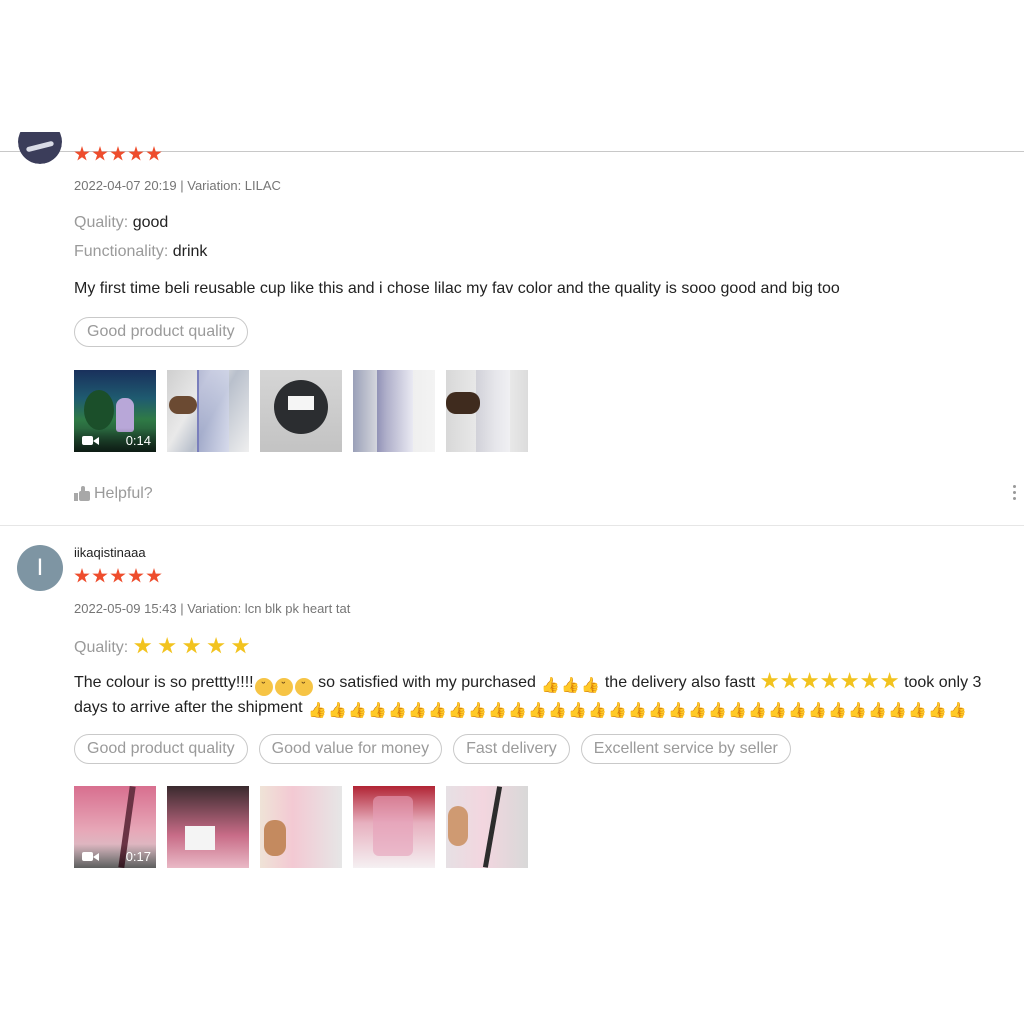  I want to click on review-tag: Excellent service by seller, so click(685, 749).